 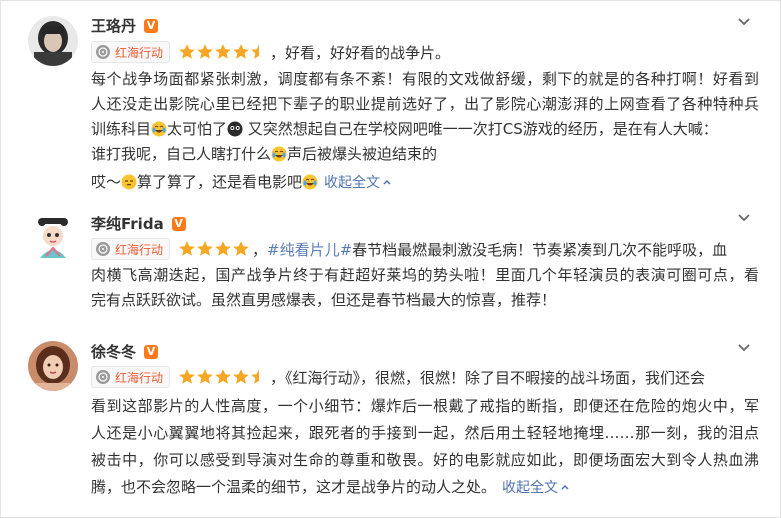 I want to click on review-lead-text: ，#纯看片儿#春节档最燃最刺激没毛病！节奏紧凑到几次不能呼吸，血, so click(x=489, y=249).